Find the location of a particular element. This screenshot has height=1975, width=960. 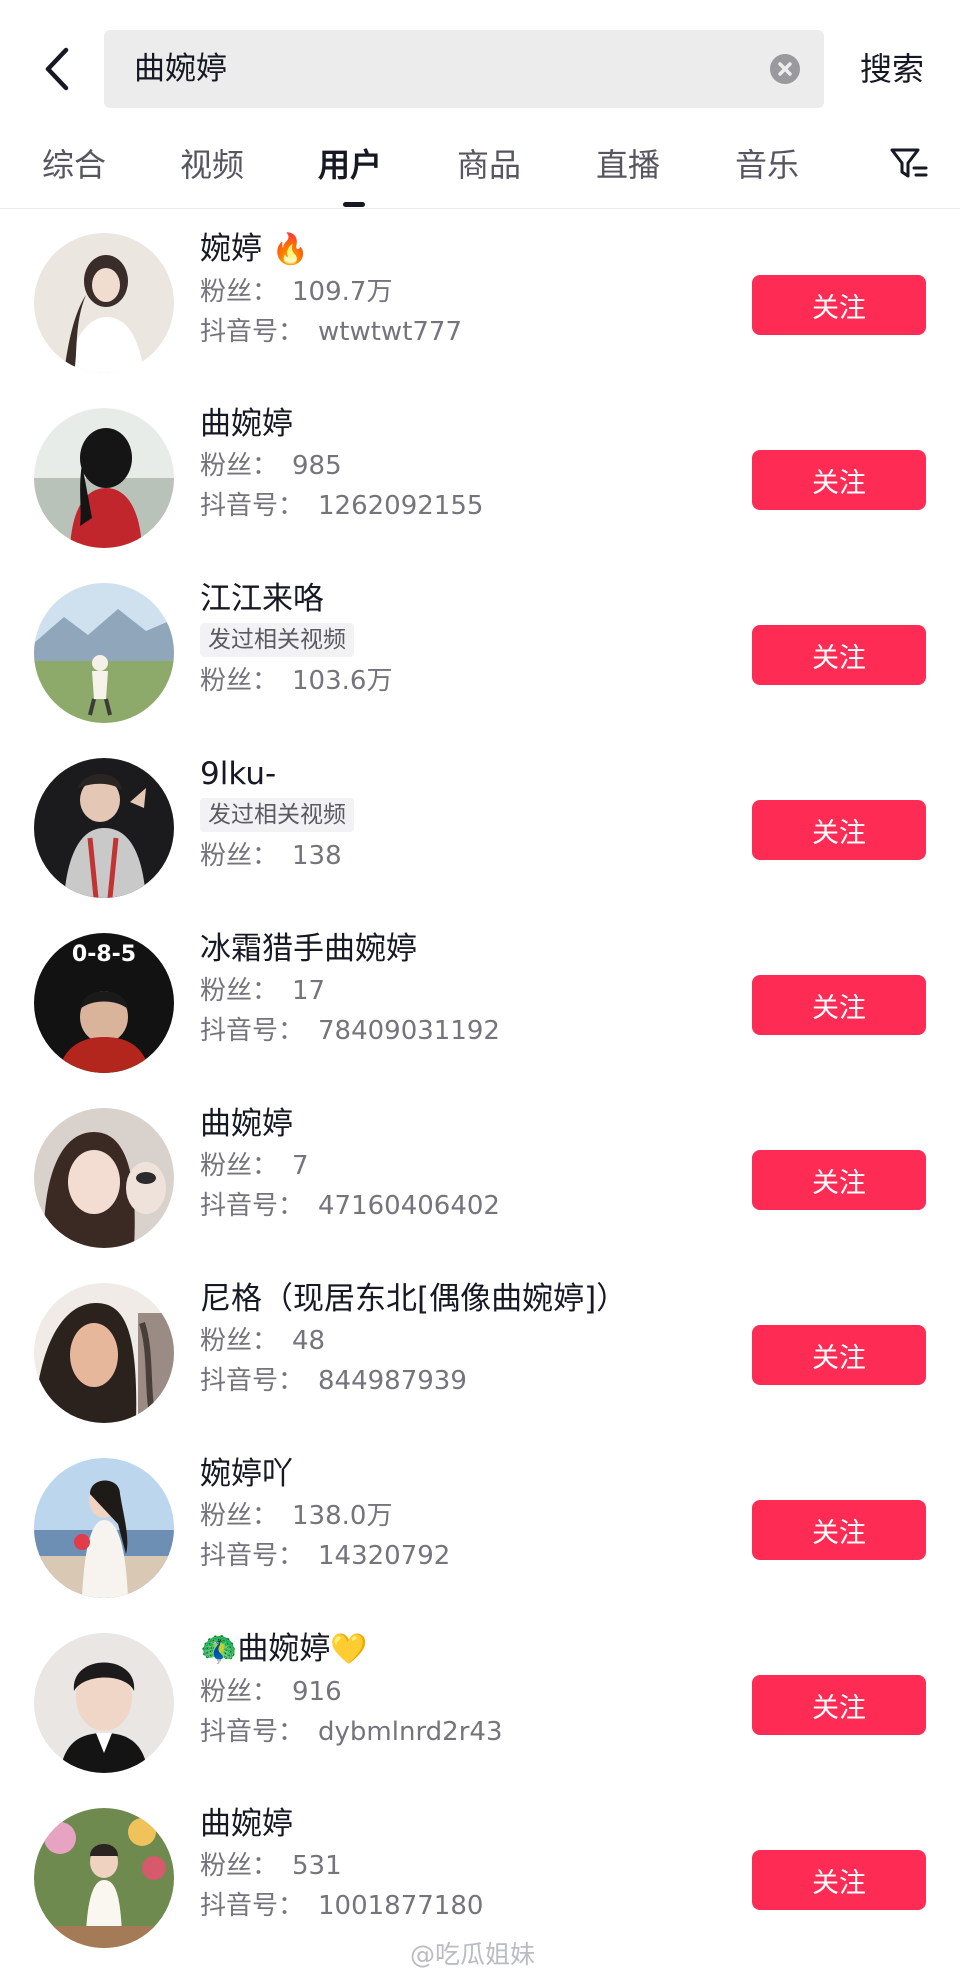

user-douyin-id: 抖音号： 47160406402 is located at coordinates (350, 1206).